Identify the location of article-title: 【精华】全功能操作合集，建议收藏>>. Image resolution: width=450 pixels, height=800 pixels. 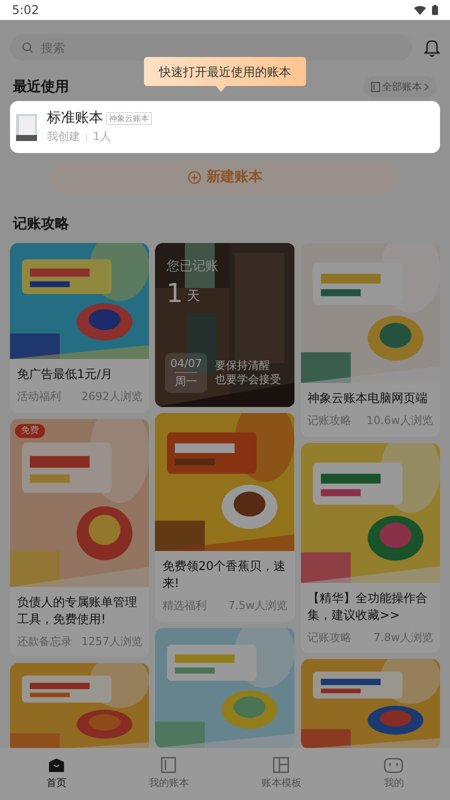
(368, 607).